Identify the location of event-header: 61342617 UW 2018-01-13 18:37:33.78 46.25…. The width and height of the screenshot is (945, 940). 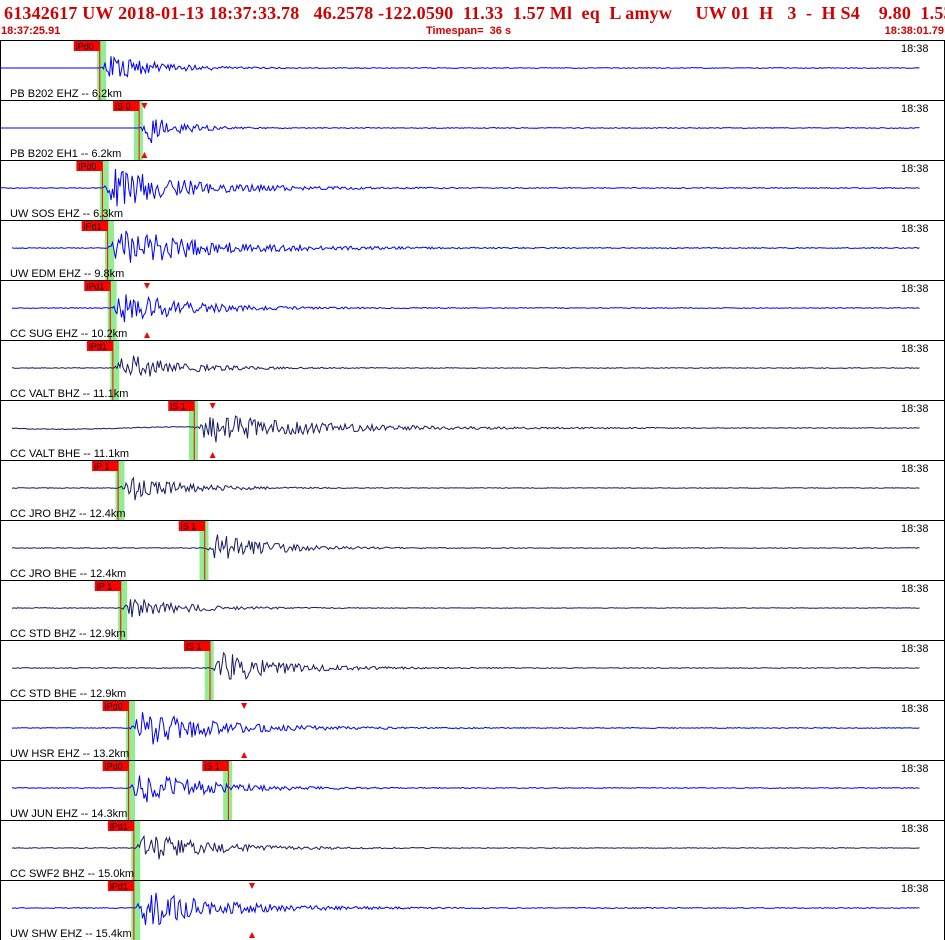
(472, 20).